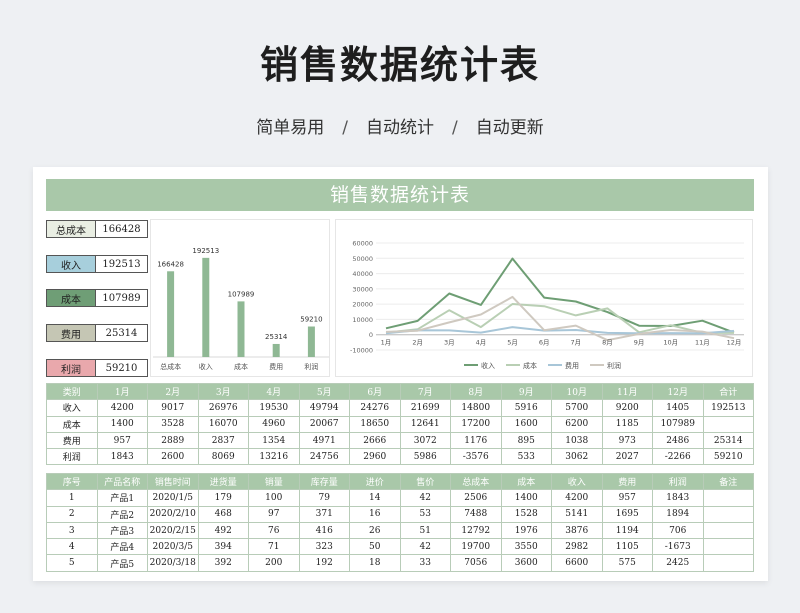 The height and width of the screenshot is (613, 800). Describe the element at coordinates (223, 391) in the screenshot. I see `summary-header-cell: 3月` at that location.